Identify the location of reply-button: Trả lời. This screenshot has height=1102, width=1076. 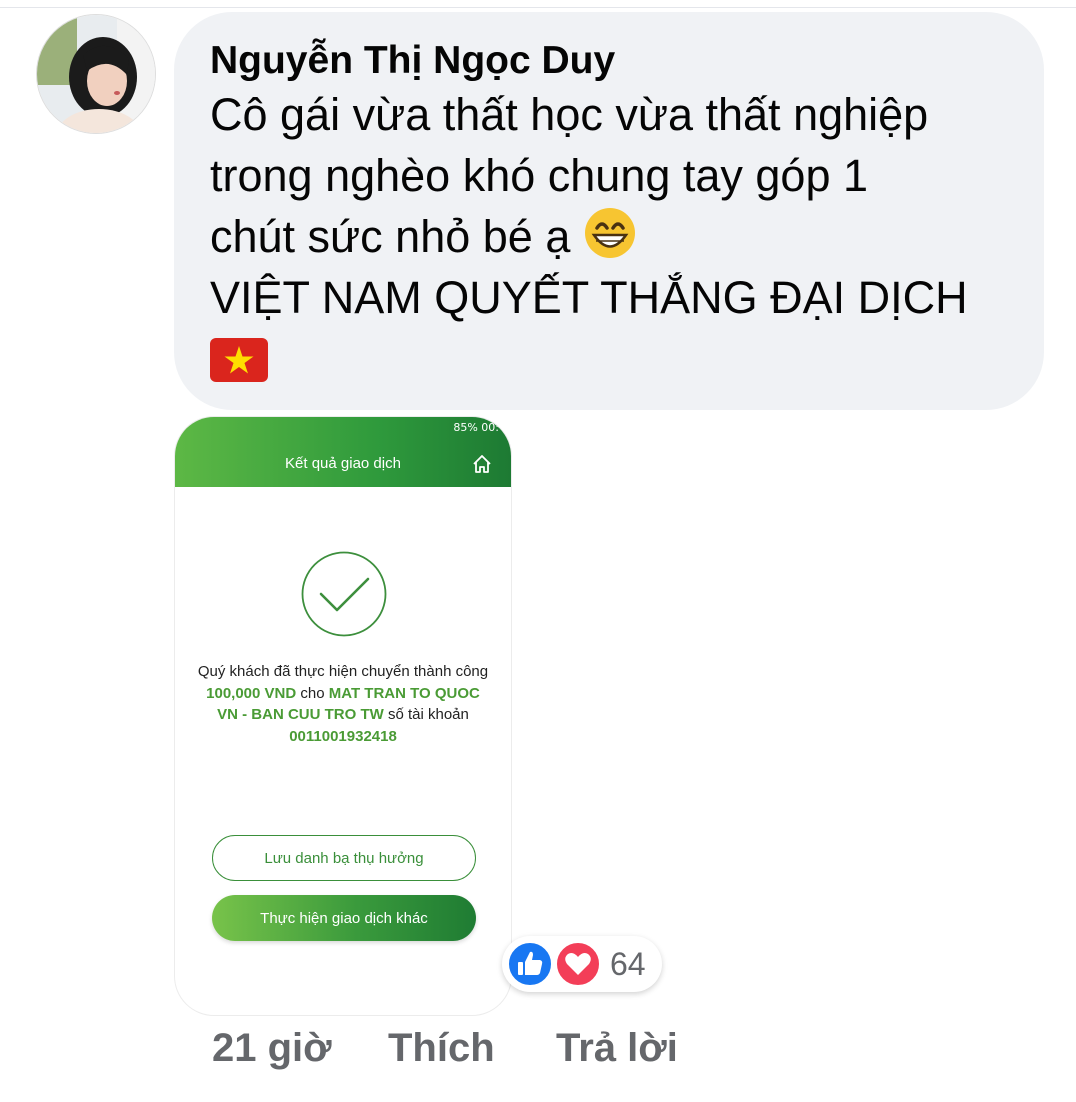
(617, 1048).